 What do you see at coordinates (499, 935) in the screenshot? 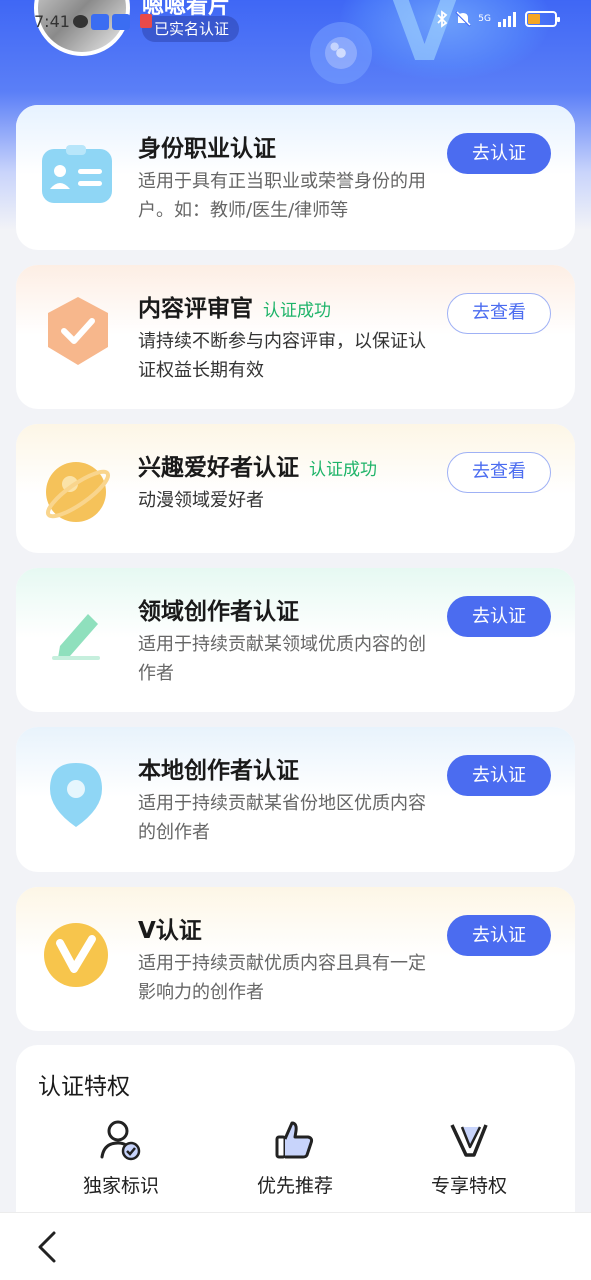
I see `verify-v-button: 去认证` at bounding box center [499, 935].